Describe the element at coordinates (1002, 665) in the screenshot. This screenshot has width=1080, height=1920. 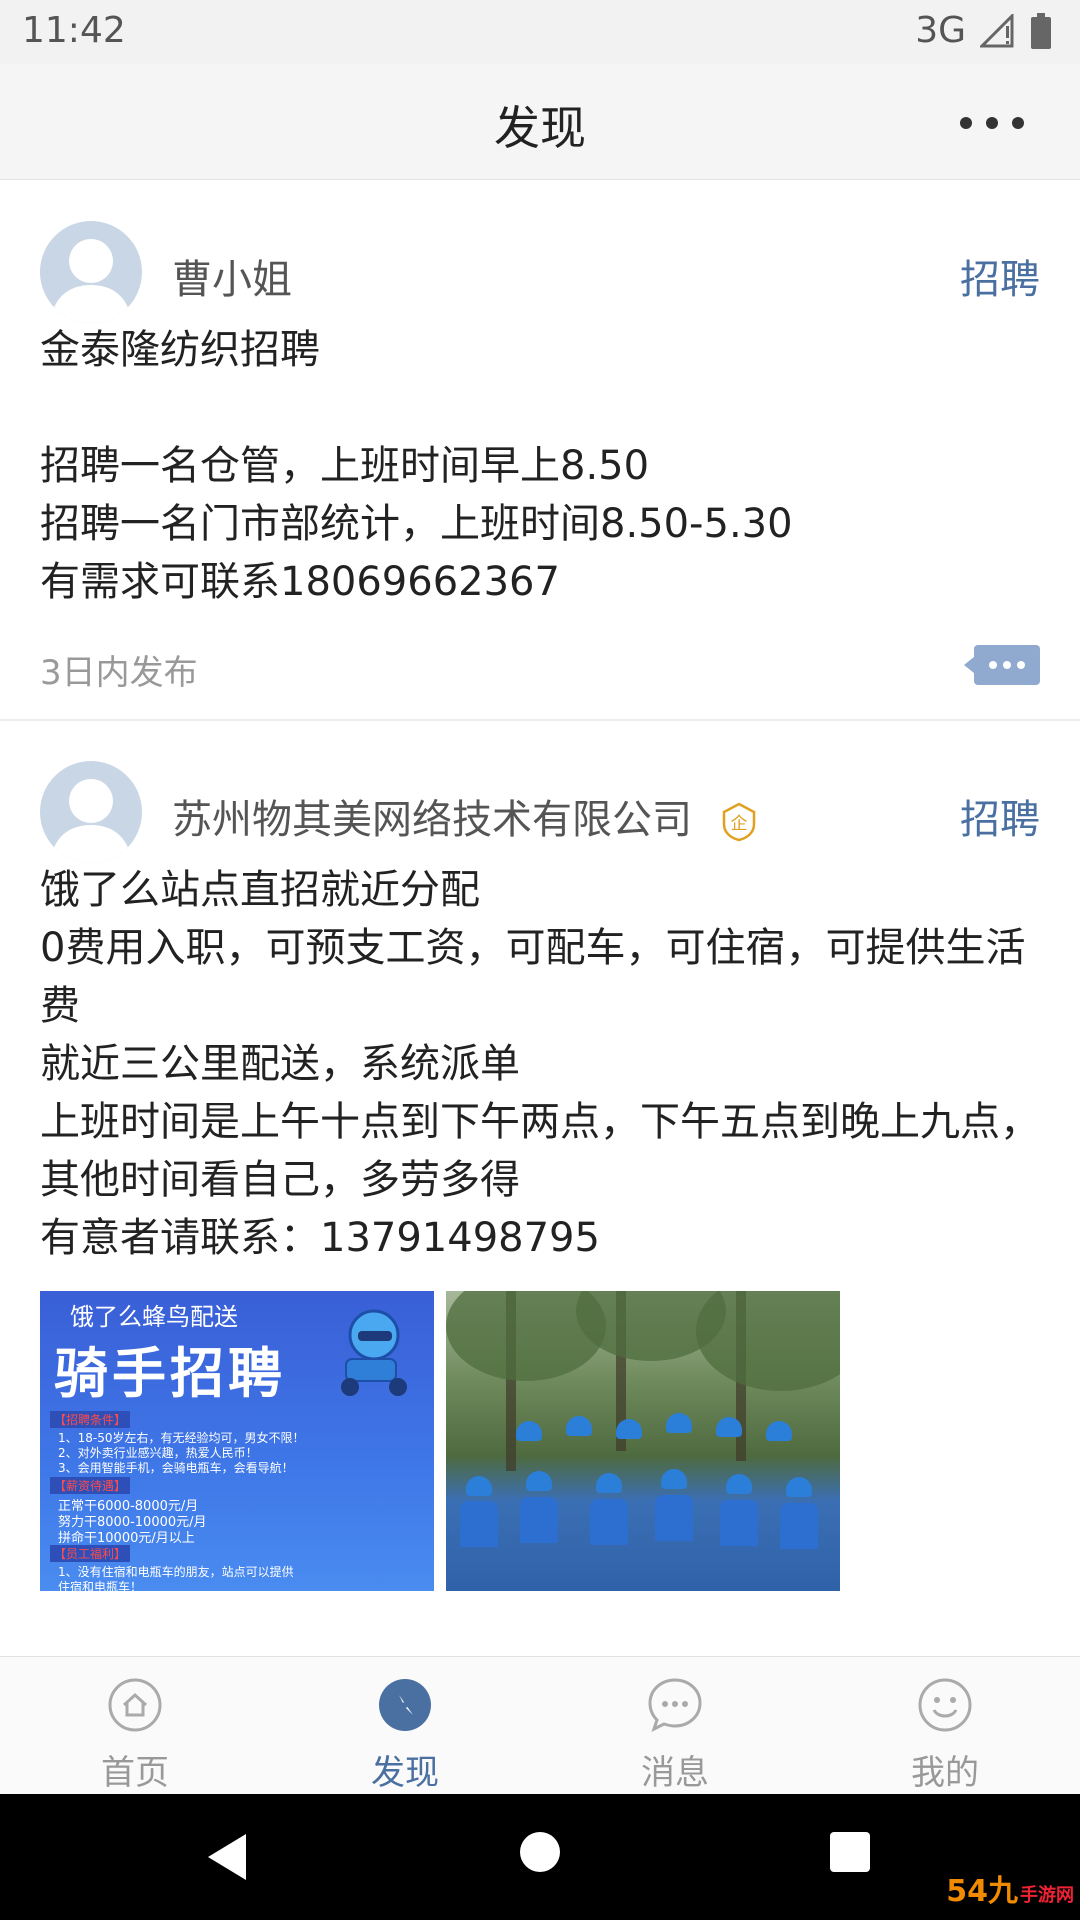
I see `comment-more-button` at that location.